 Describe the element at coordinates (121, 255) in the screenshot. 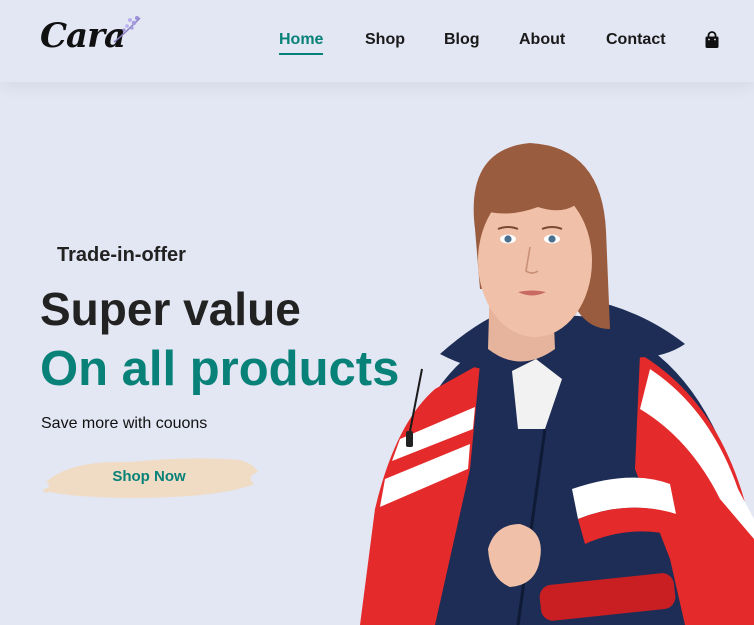

I see `offer-label: Trade-in-offer` at that location.